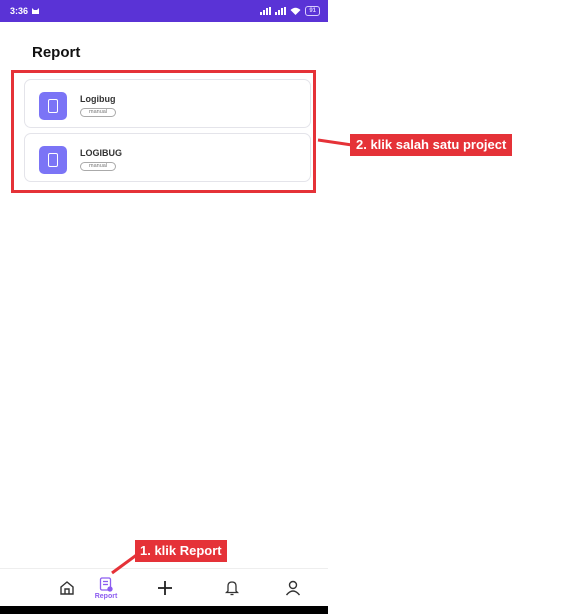  Describe the element at coordinates (181, 551) in the screenshot. I see `callout-step1: 1. klik Report` at that location.